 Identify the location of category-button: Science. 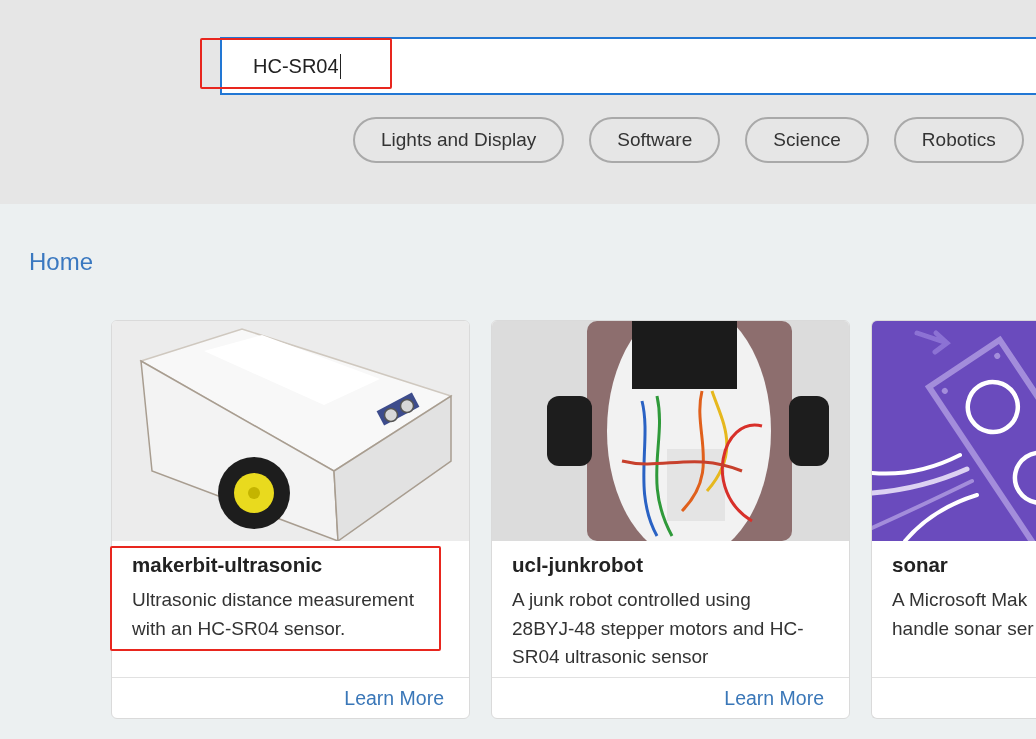
(807, 140).